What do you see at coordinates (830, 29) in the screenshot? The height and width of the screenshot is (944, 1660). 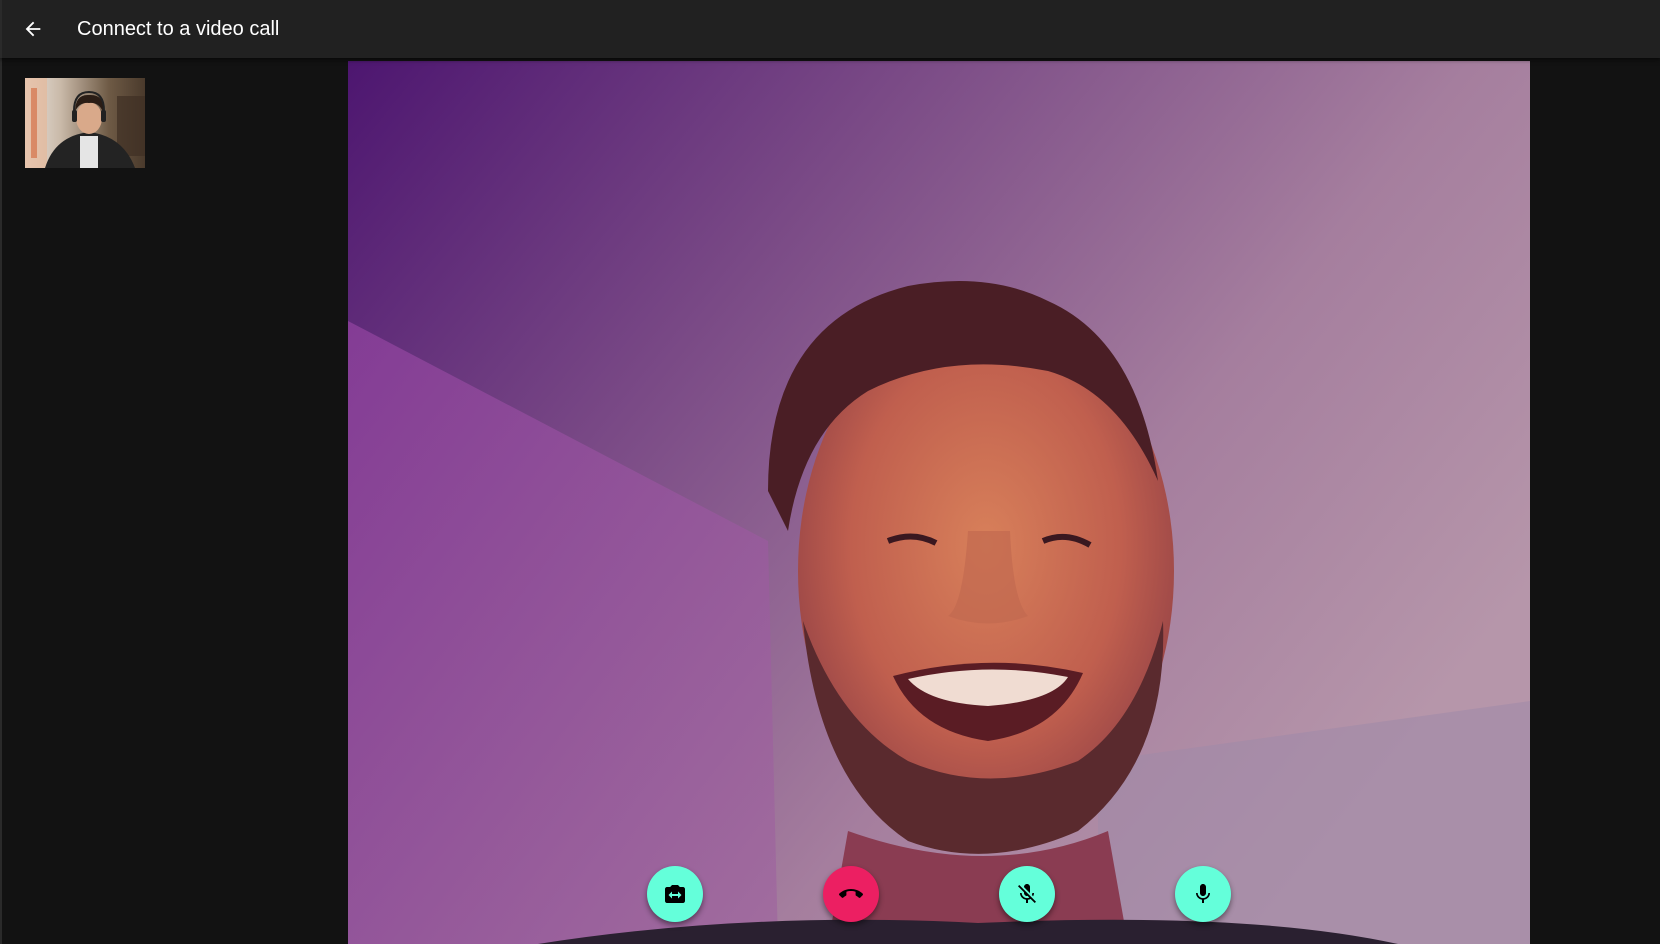 I see `app-bar: Connect to a video call` at bounding box center [830, 29].